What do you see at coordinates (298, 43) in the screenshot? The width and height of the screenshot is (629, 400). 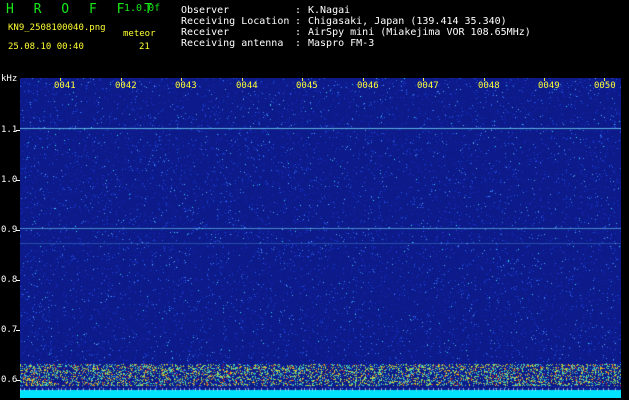 I see `info-sep-antenna: :` at bounding box center [298, 43].